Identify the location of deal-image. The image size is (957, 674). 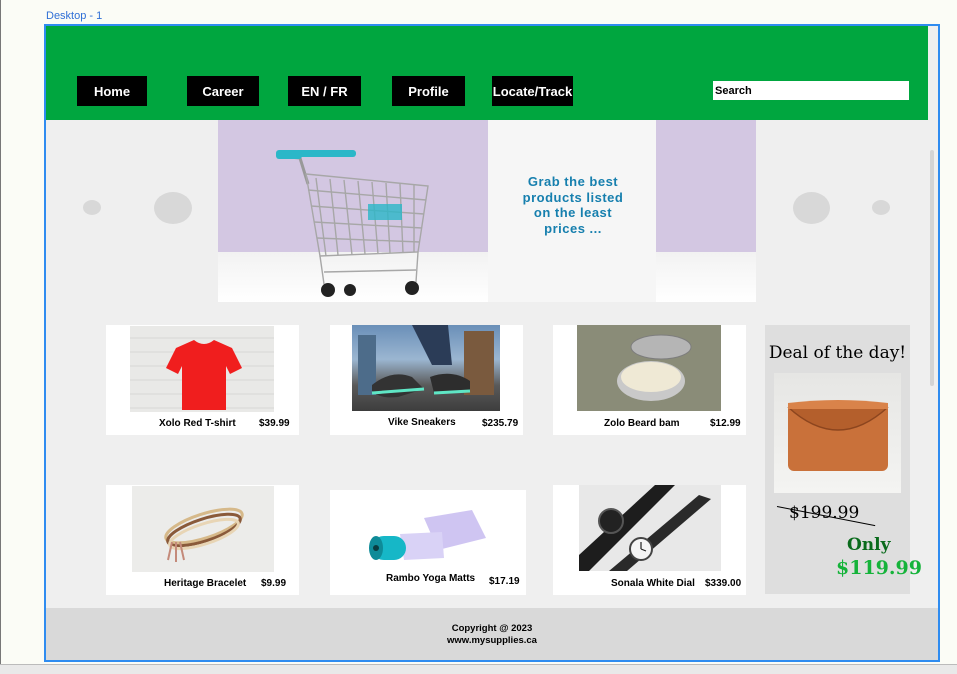
(837, 433).